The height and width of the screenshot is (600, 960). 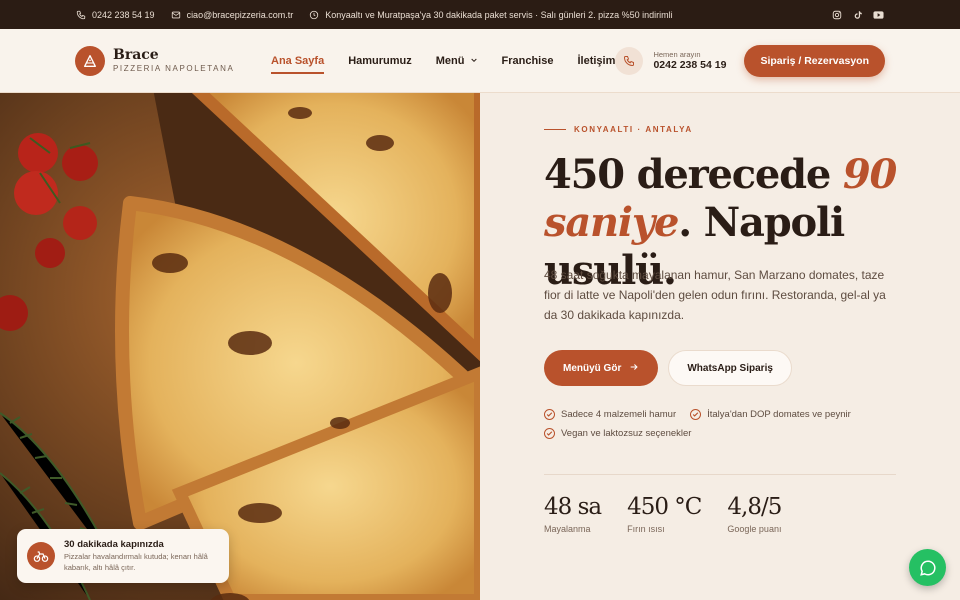 I want to click on location-eyebrow: KONYAALTI · ANTALYA, so click(x=618, y=129).